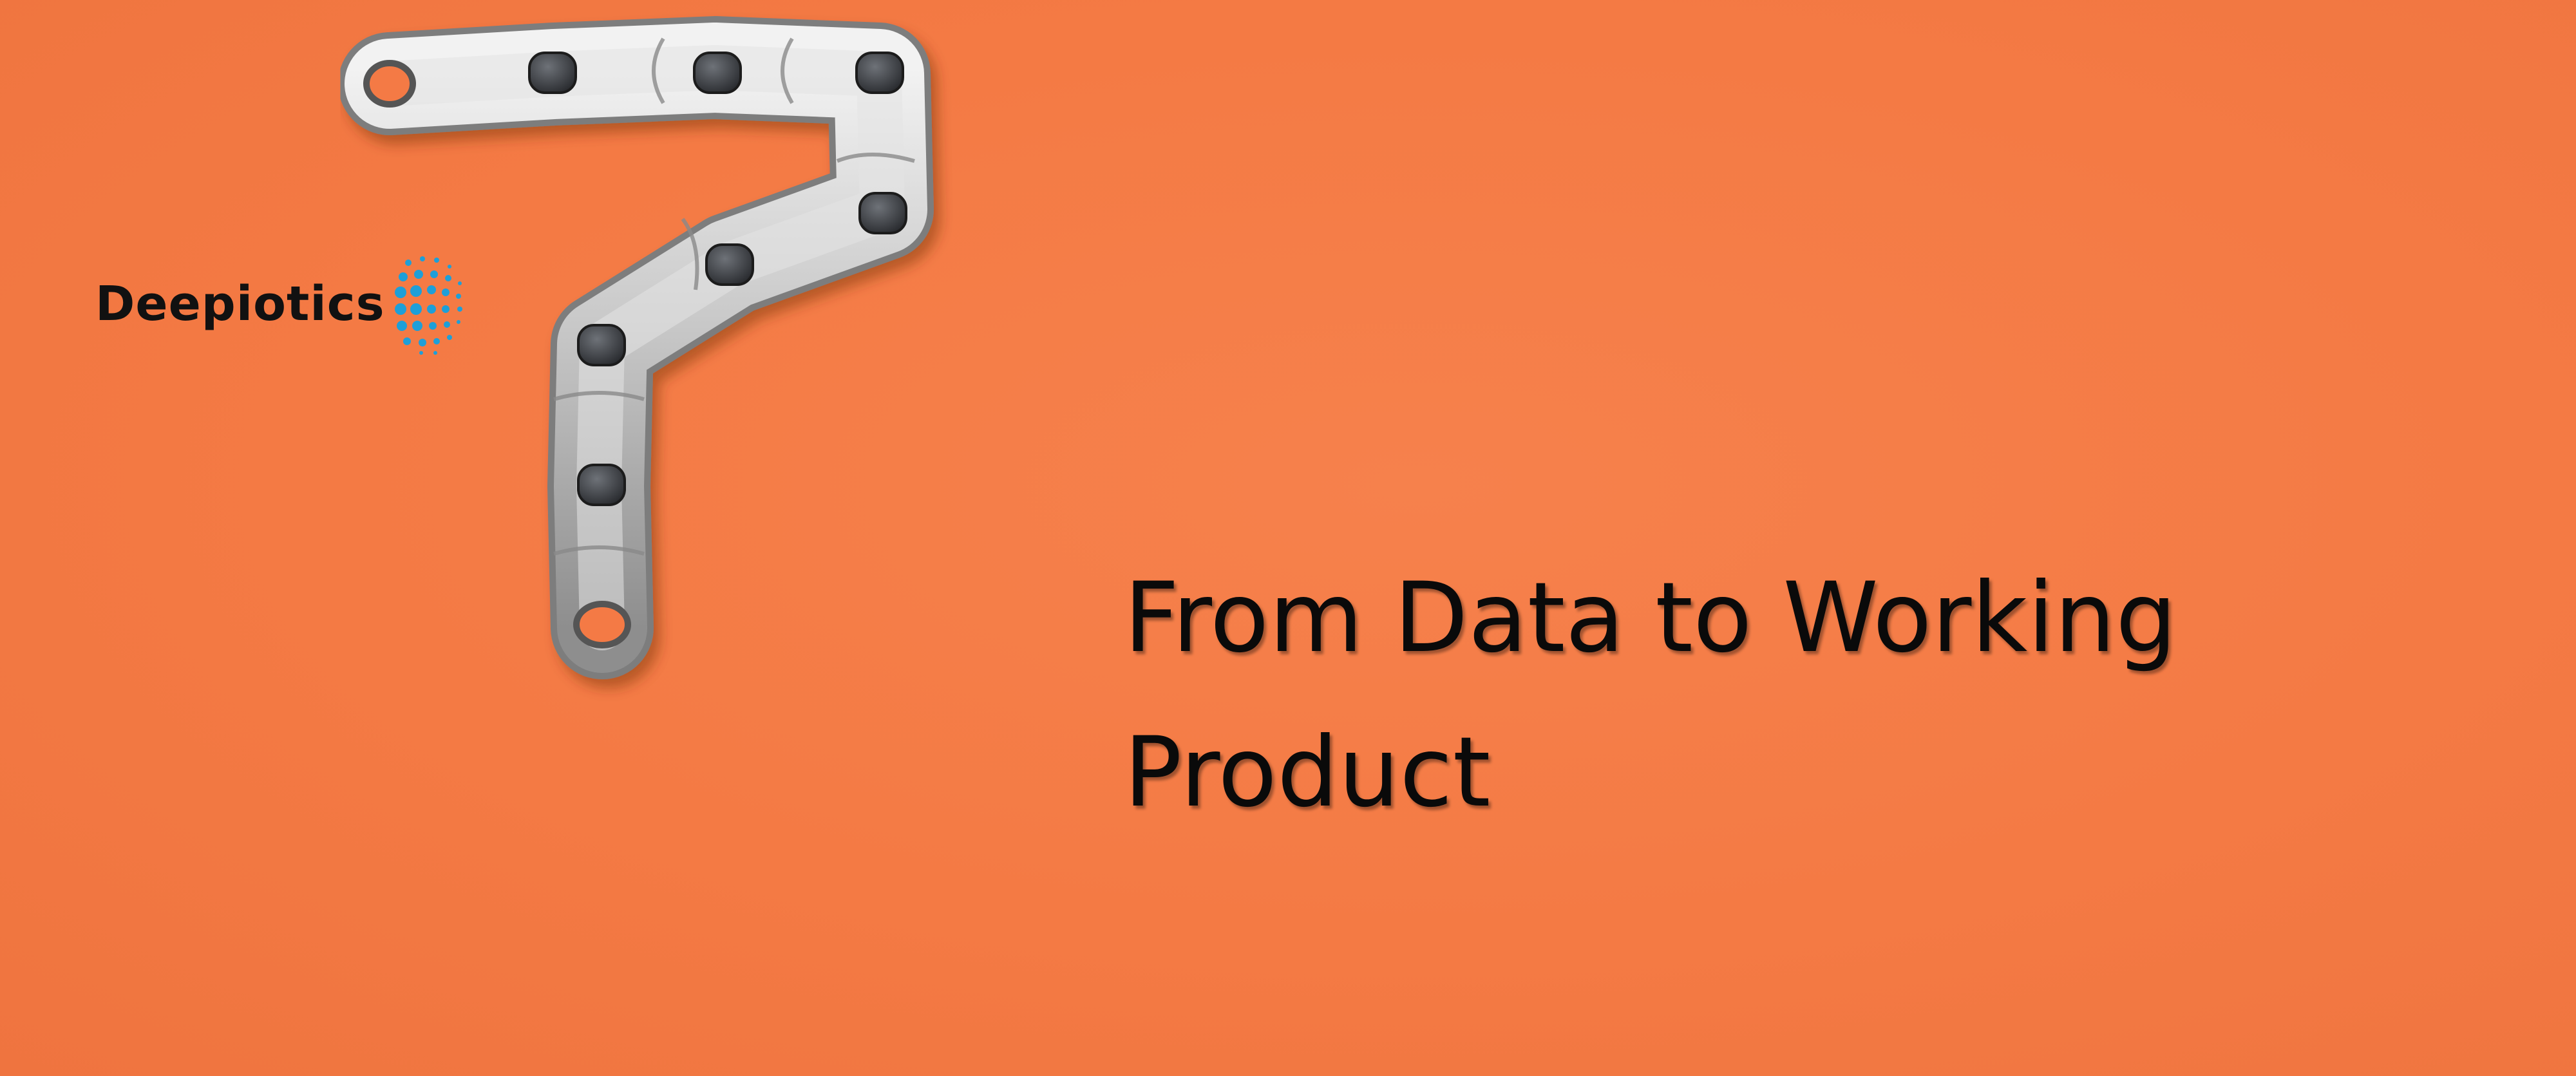 The width and height of the screenshot is (2576, 1076). What do you see at coordinates (428, 305) in the screenshot?
I see `dotted-circle-logo-icon` at bounding box center [428, 305].